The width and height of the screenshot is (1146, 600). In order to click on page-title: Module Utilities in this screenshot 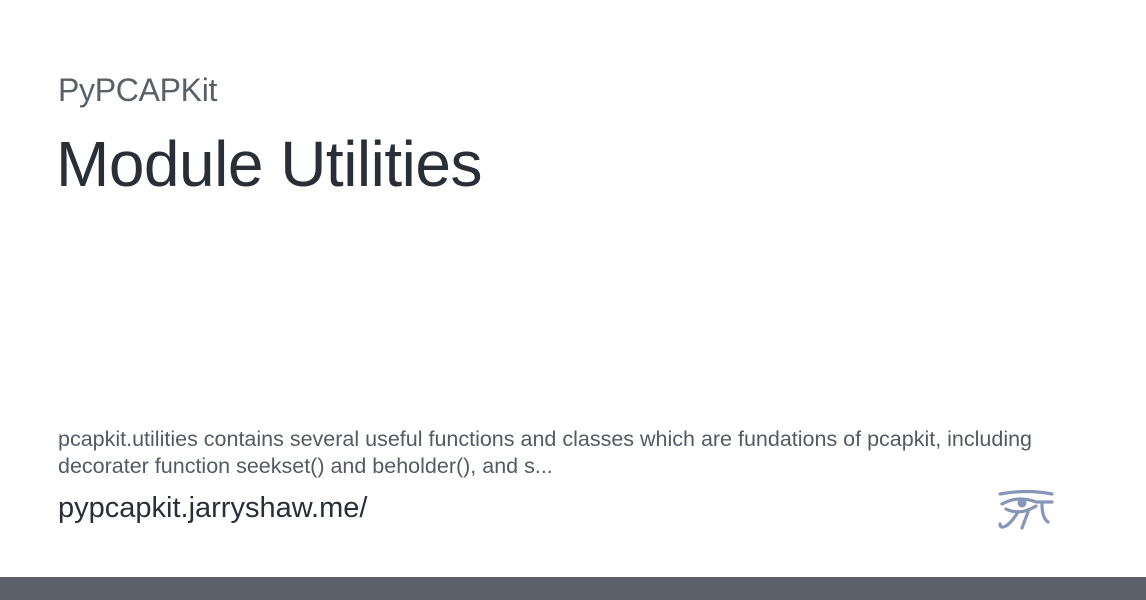, I will do `click(269, 164)`.